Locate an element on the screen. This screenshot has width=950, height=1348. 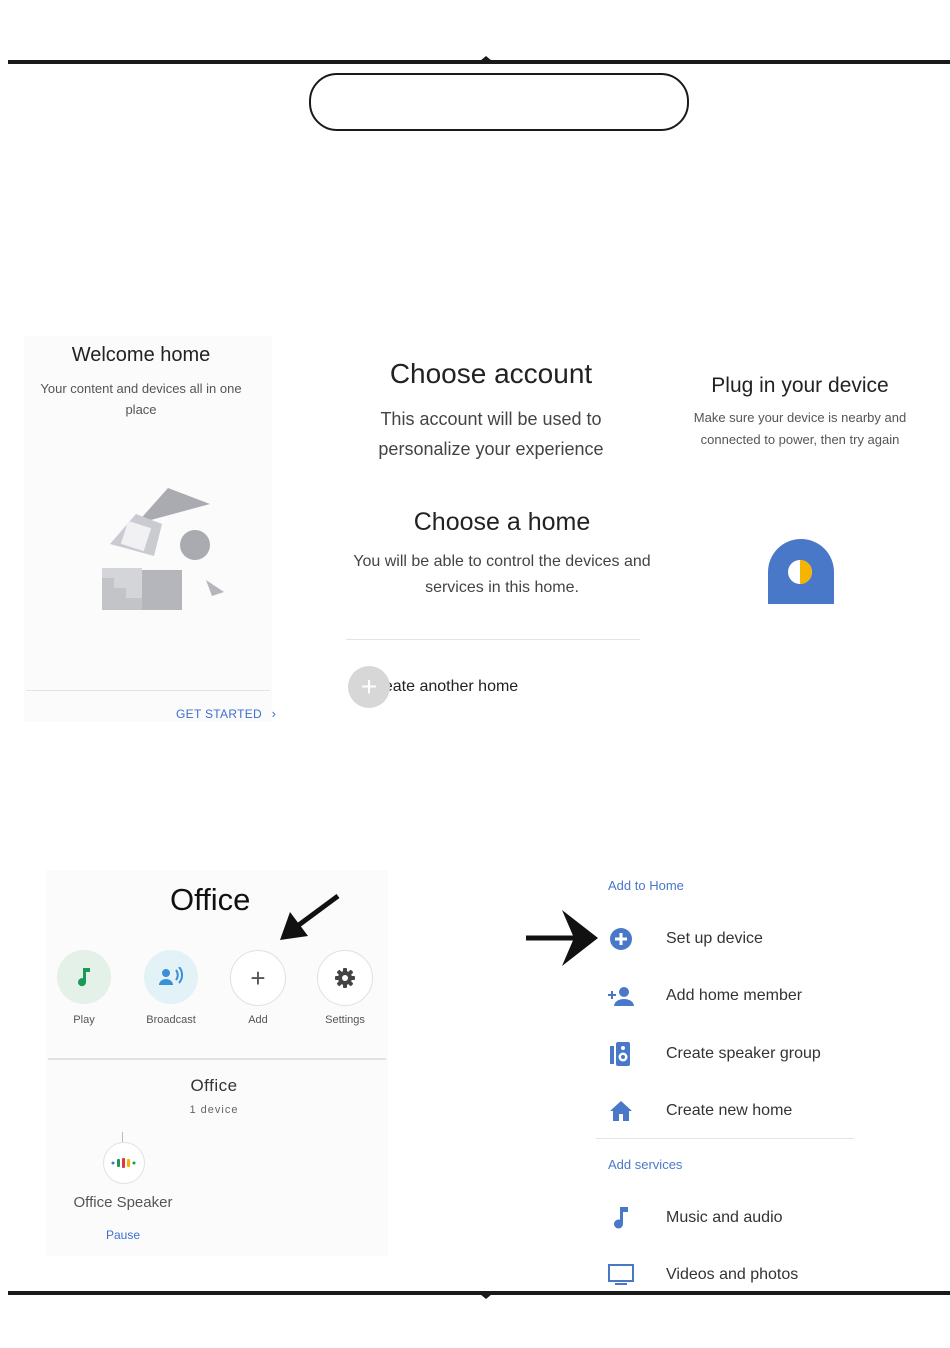
office-title: Office is located at coordinates (210, 899).